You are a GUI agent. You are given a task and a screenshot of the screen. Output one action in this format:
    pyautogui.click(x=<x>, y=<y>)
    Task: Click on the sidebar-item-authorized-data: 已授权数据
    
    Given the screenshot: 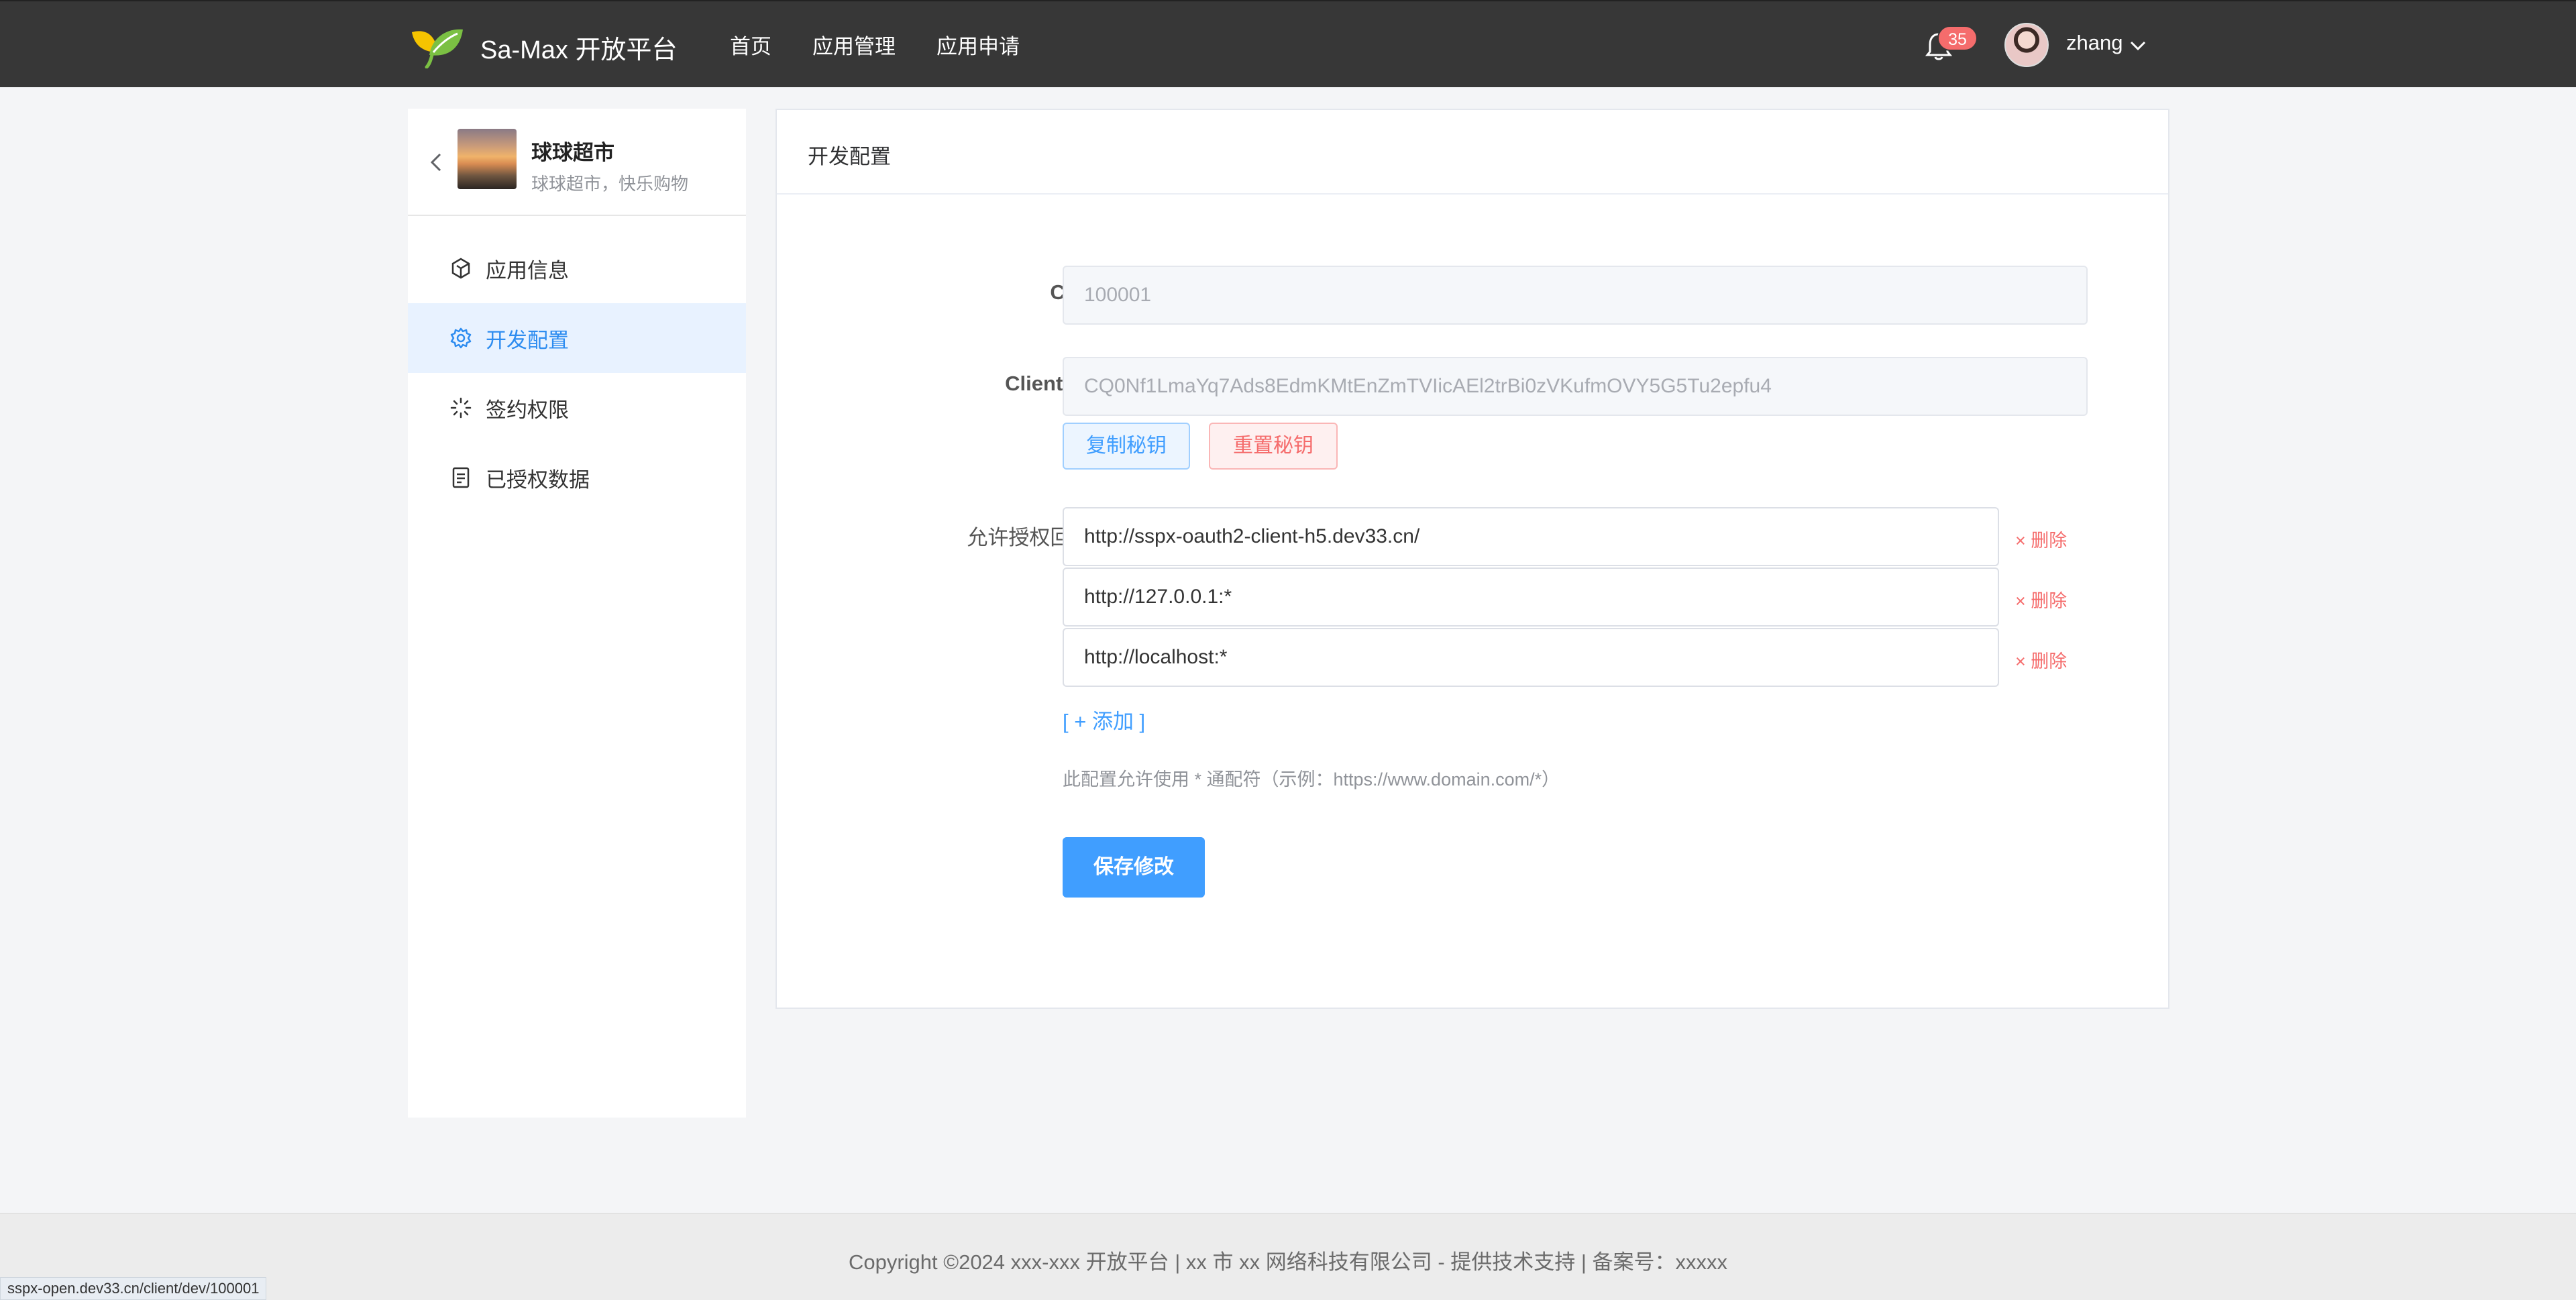 What is the action you would take?
    pyautogui.click(x=577, y=478)
    